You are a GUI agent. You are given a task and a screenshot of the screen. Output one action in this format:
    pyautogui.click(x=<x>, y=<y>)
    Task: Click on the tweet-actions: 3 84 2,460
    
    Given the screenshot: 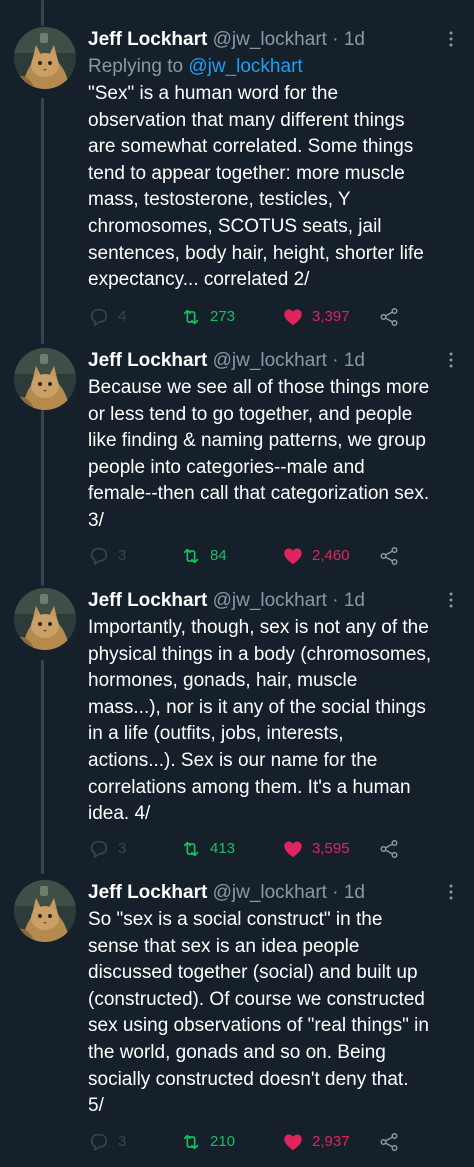 What is the action you would take?
    pyautogui.click(x=268, y=556)
    